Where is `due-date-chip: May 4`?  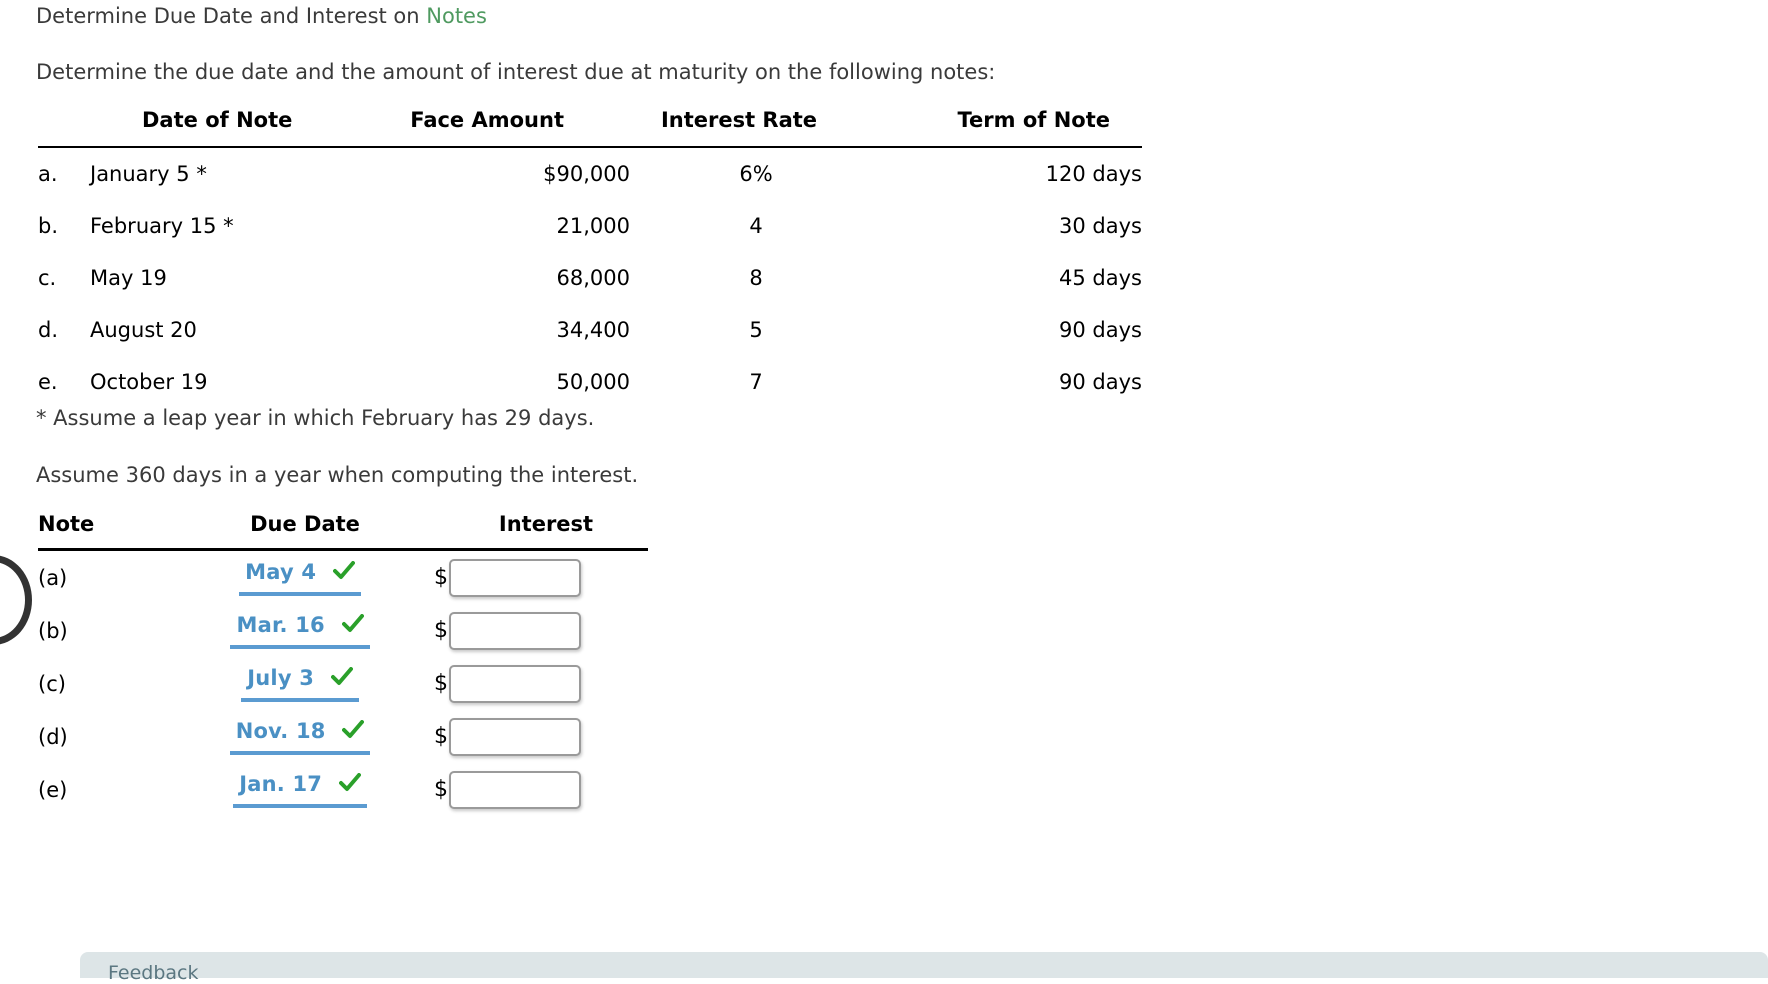 due-date-chip: May 4 is located at coordinates (300, 577).